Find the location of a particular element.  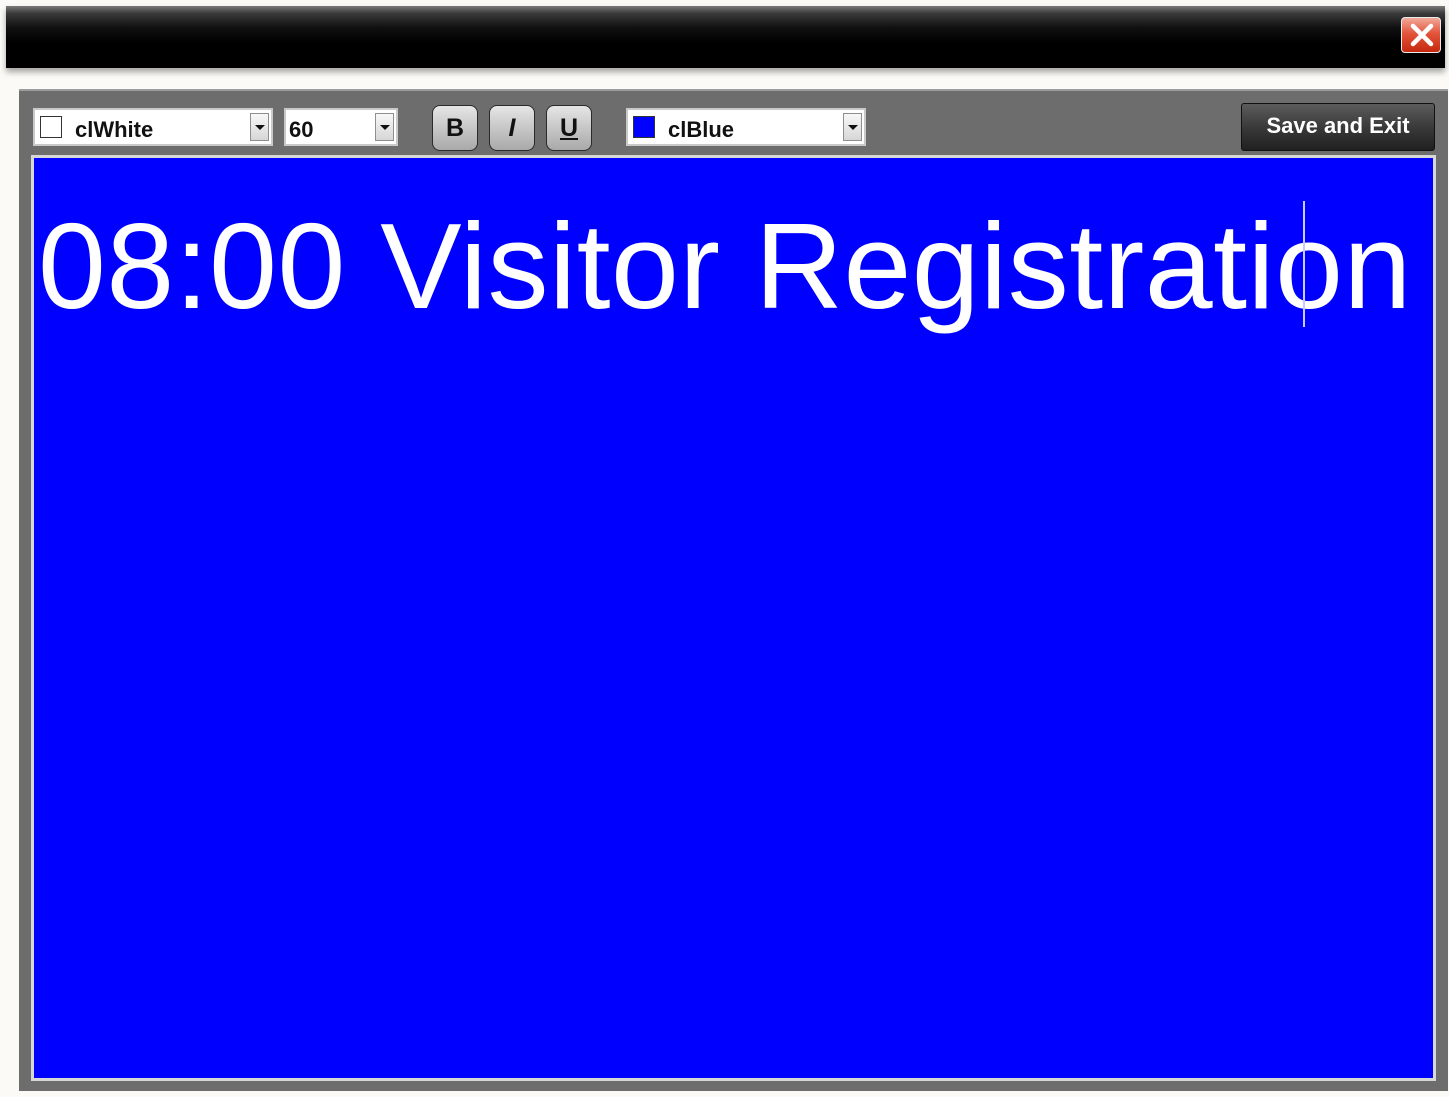

close-x-icon is located at coordinates (1422, 35).